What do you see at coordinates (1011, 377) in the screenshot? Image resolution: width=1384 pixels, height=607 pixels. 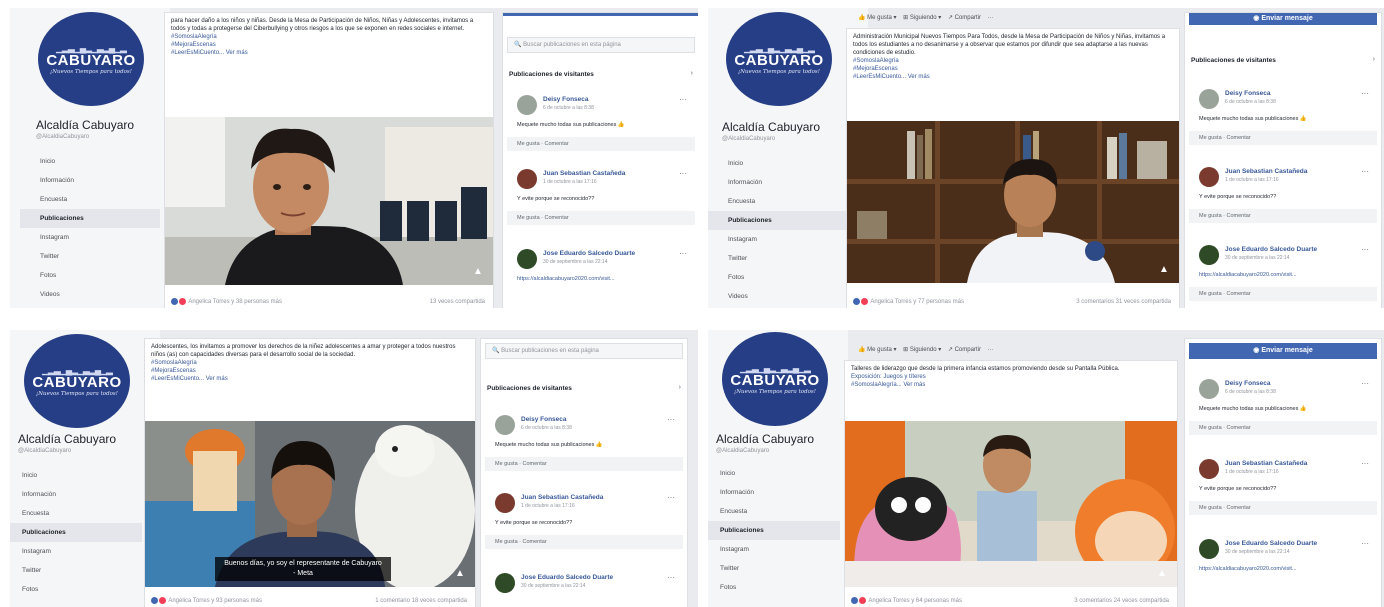 I see `post-hashtag: Exposición: Juegos y títeres` at bounding box center [1011, 377].